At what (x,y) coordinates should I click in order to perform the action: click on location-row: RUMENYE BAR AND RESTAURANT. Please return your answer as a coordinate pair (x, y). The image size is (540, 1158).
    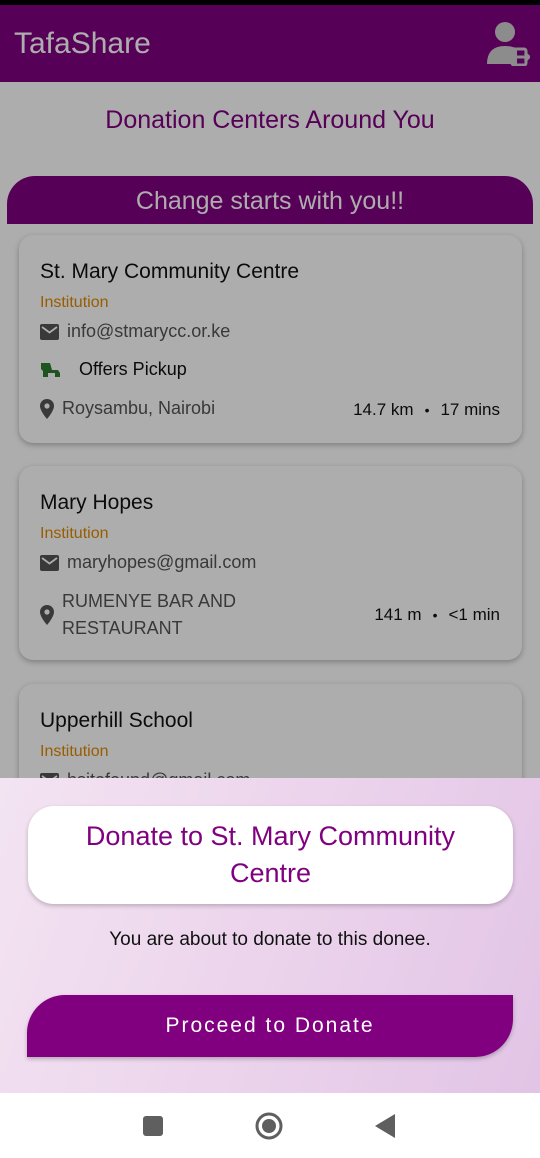
    Looking at the image, I should click on (138, 615).